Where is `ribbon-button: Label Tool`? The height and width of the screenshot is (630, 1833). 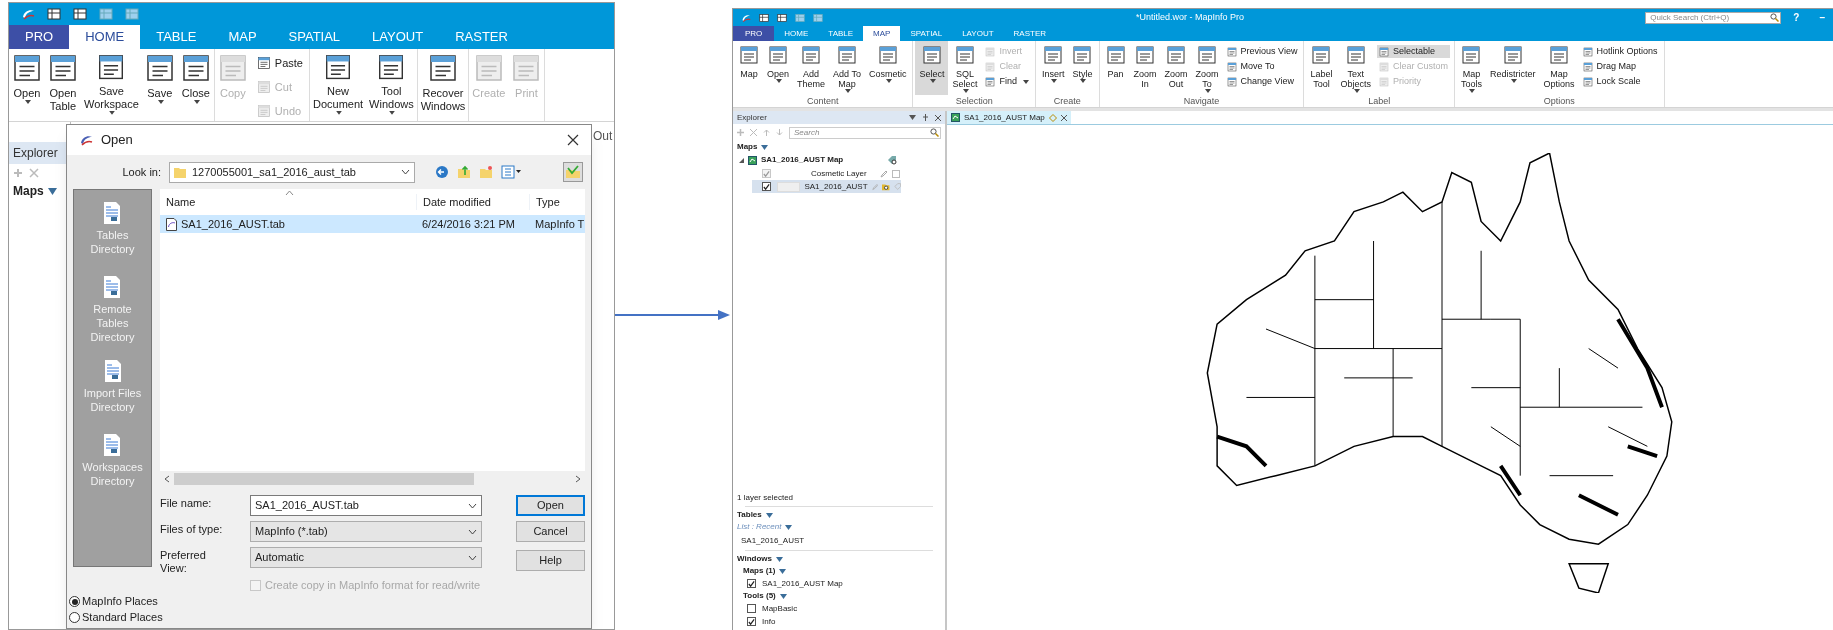 ribbon-button: Label Tool is located at coordinates (1321, 68).